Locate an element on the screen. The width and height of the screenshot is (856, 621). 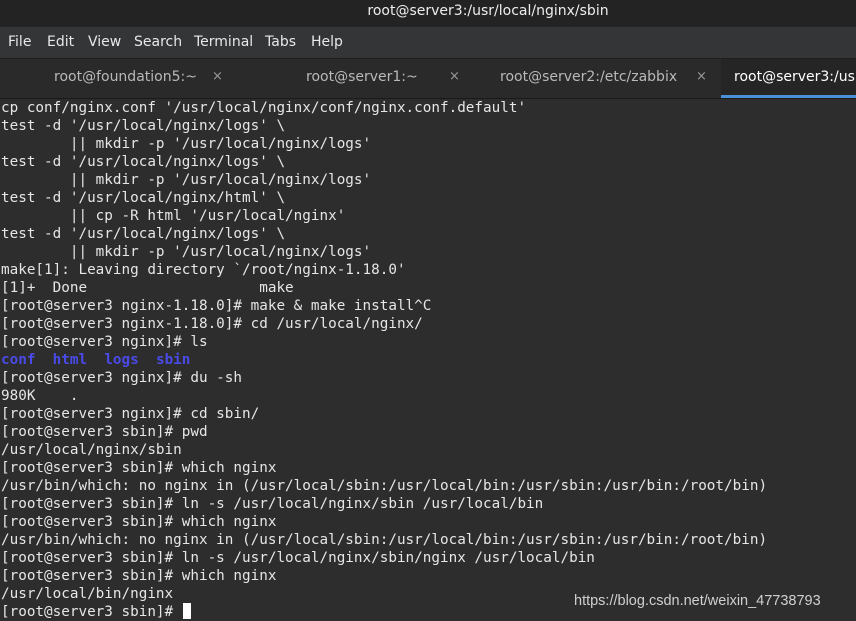
tab-foundation5: root@foundation5:~ × is located at coordinates (120, 78).